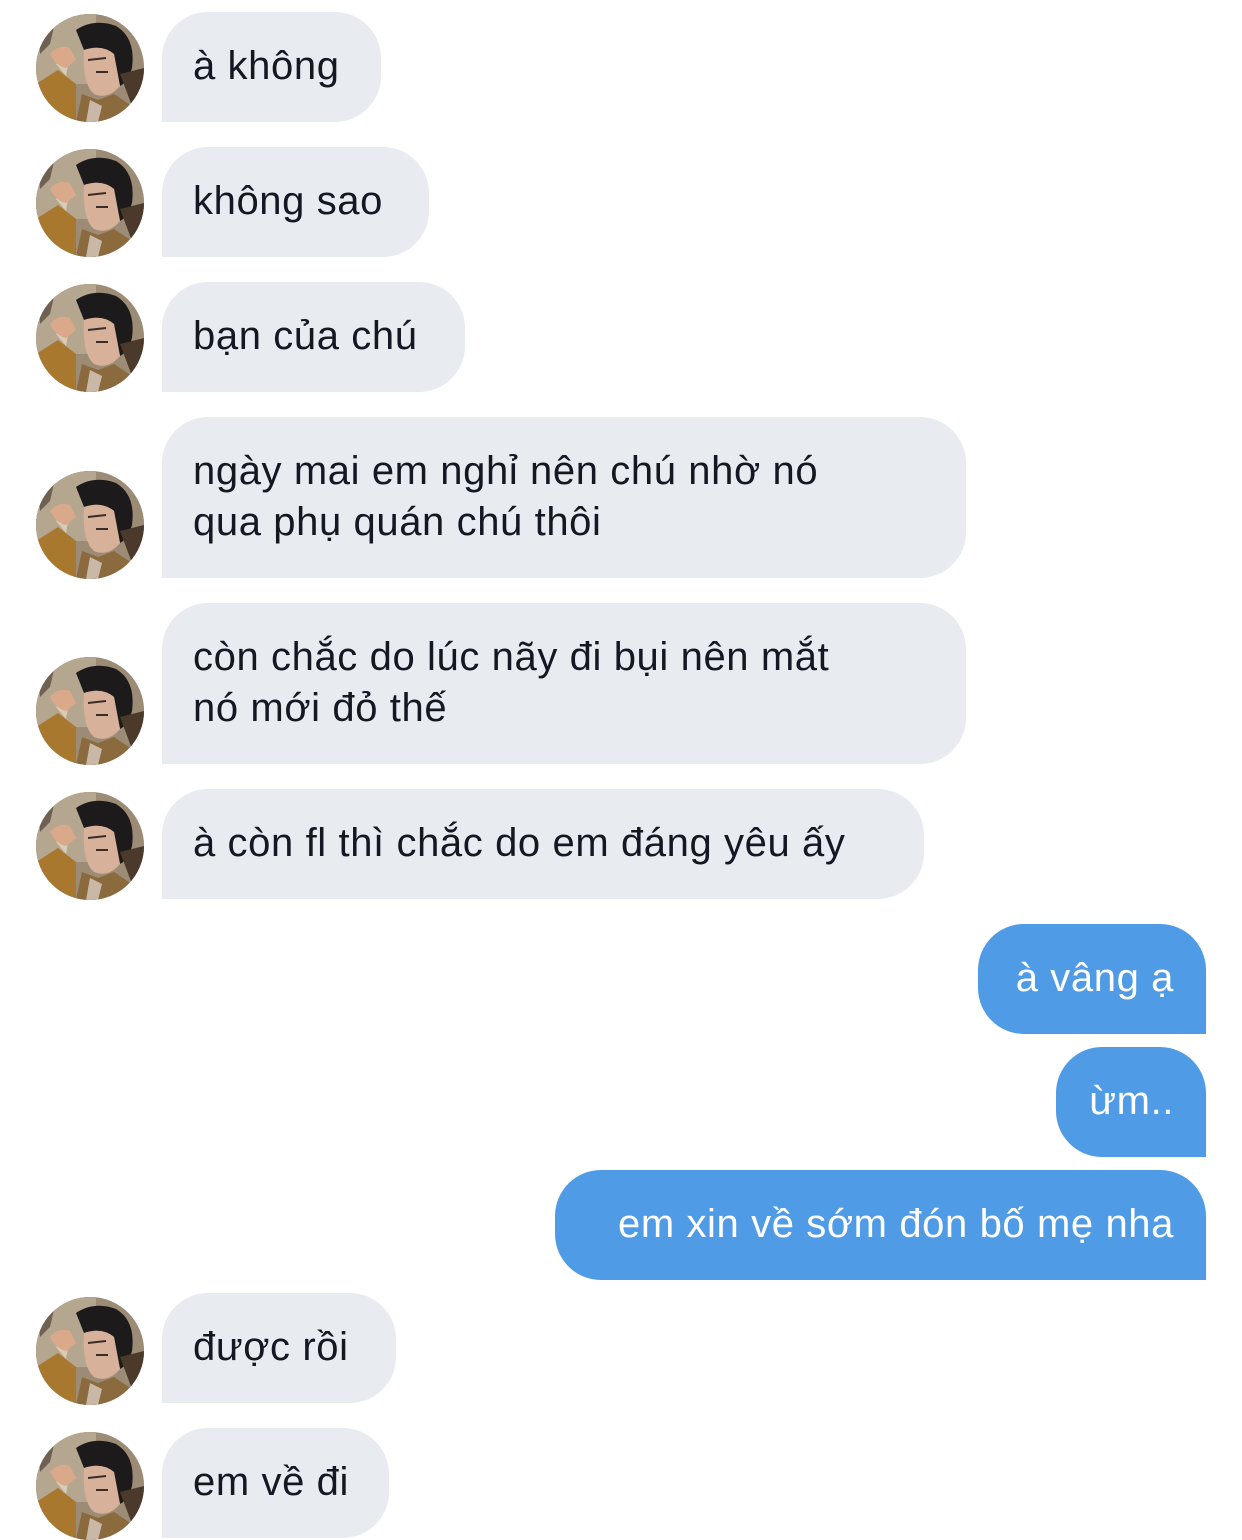 Image resolution: width=1242 pixels, height=1540 pixels. I want to click on outgoing-message-bubble: ừm.., so click(1131, 1102).